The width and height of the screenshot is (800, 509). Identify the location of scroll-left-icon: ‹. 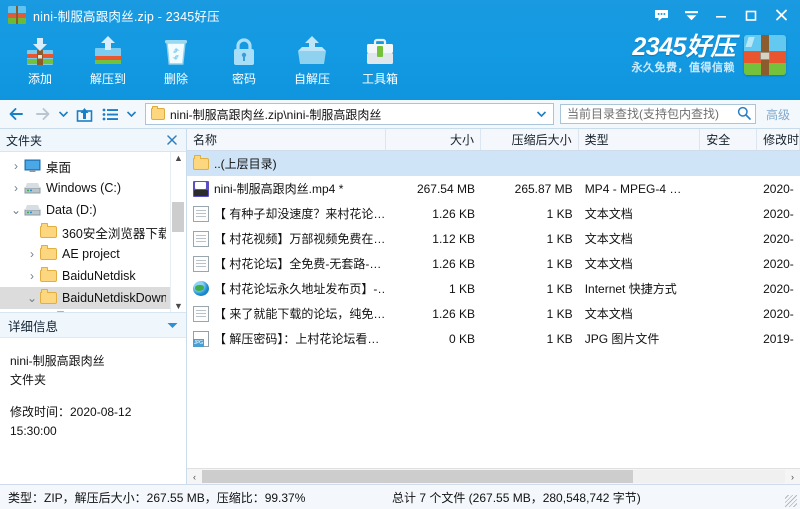
(194, 477).